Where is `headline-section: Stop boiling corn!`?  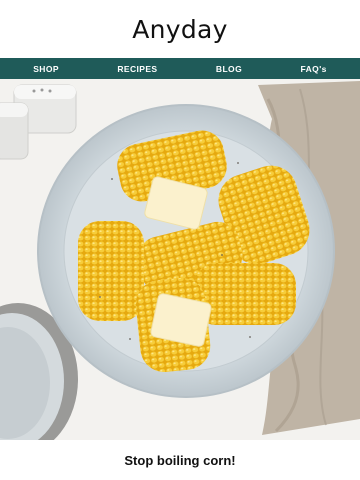 headline-section: Stop boiling corn! is located at coordinates (180, 460).